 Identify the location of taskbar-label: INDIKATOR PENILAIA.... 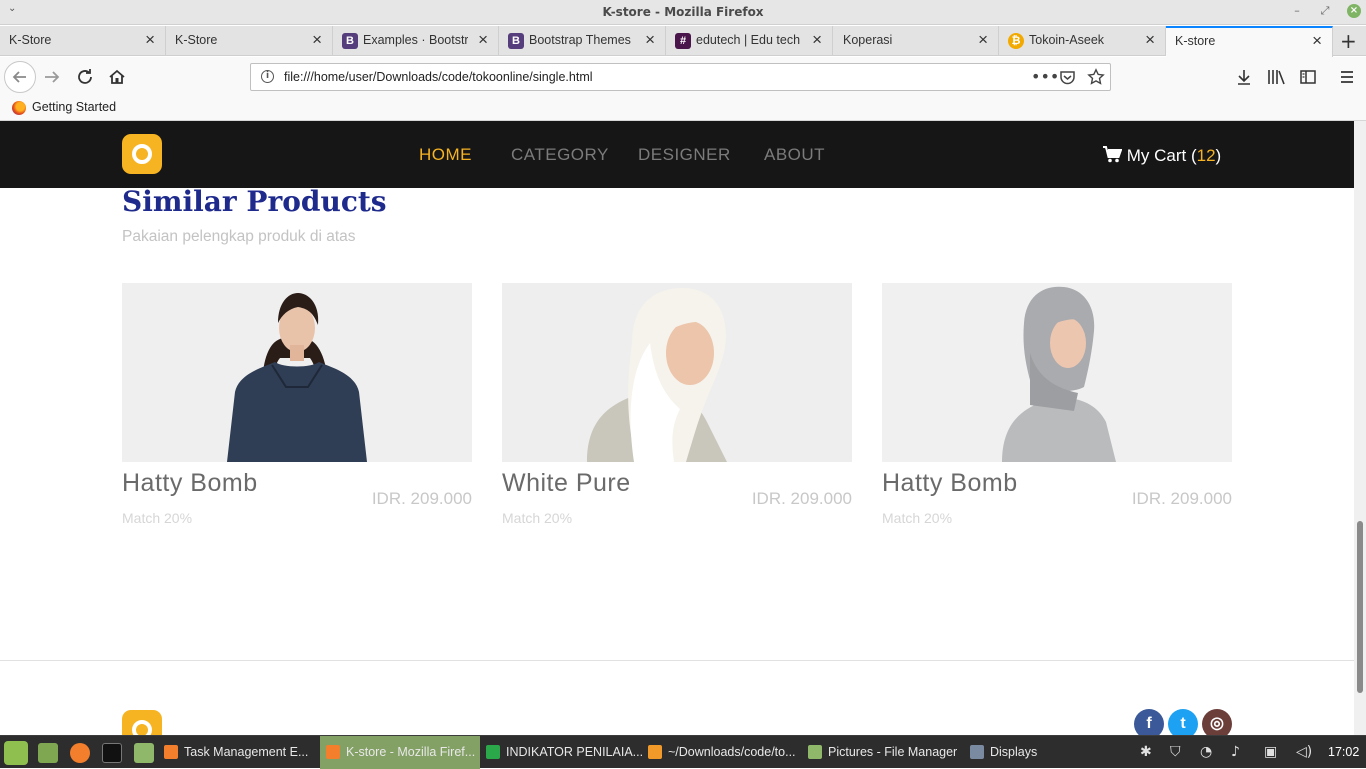
(575, 752).